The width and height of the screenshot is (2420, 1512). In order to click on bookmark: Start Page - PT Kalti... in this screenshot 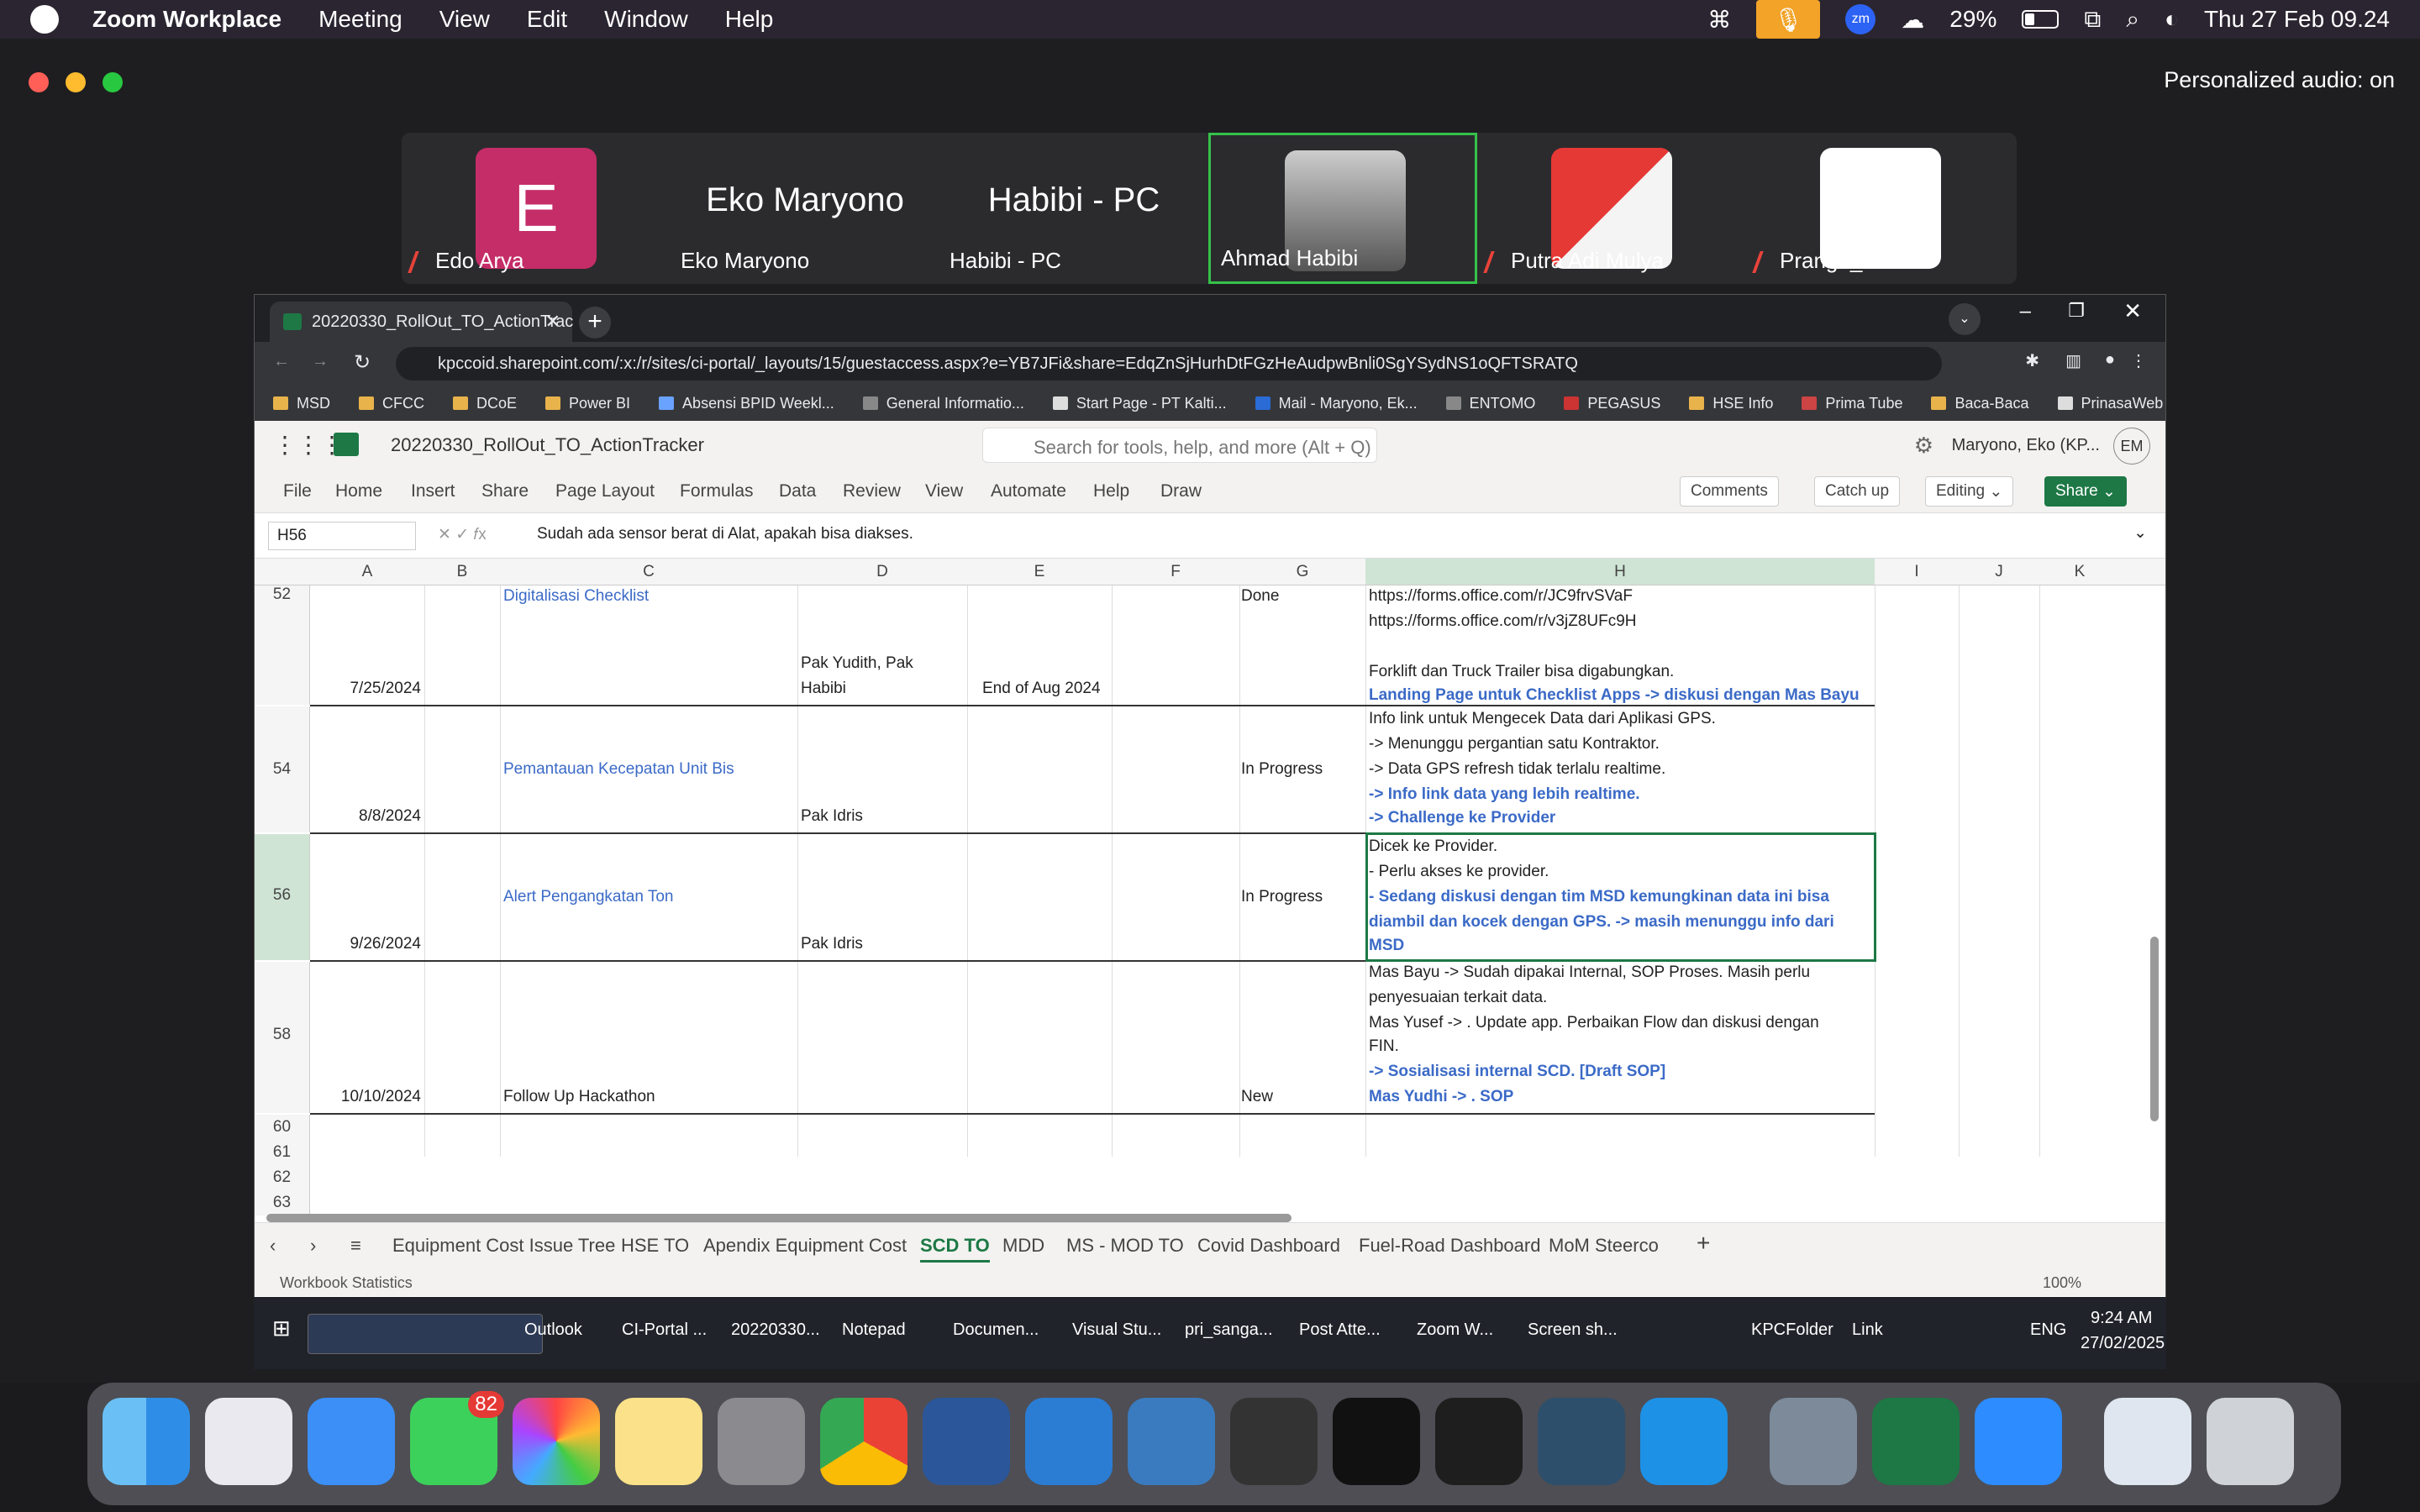, I will do `click(1139, 403)`.